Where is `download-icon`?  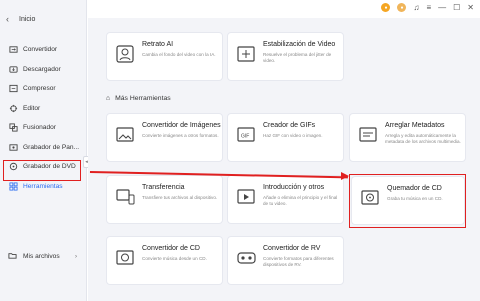 download-icon is located at coordinates (13, 69).